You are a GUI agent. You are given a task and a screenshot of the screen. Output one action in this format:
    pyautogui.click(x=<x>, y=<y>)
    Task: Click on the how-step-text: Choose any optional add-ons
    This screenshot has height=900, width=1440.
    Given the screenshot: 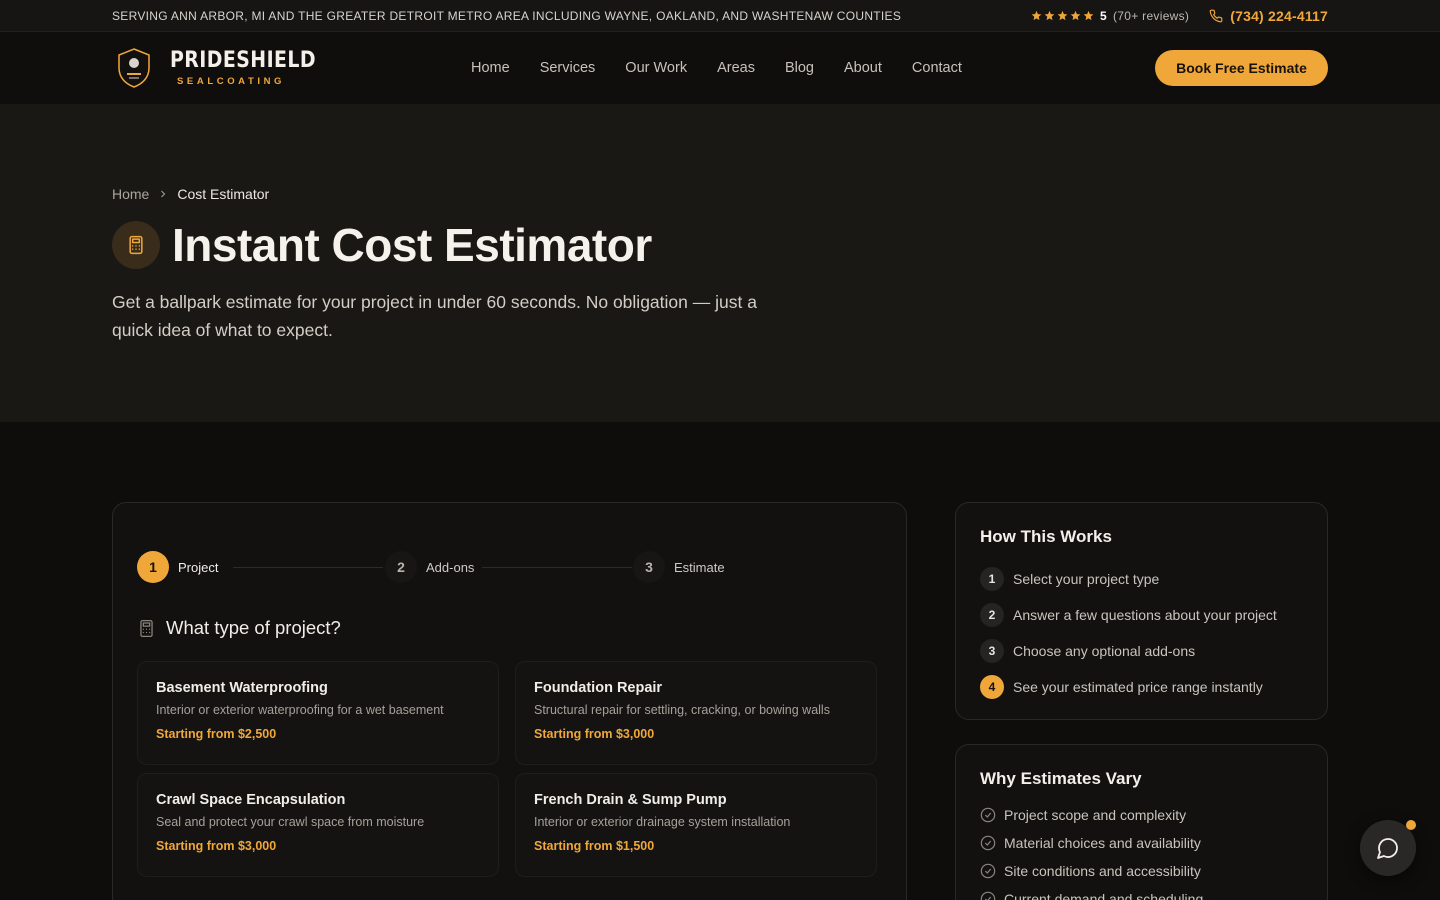 What is the action you would take?
    pyautogui.click(x=1104, y=651)
    